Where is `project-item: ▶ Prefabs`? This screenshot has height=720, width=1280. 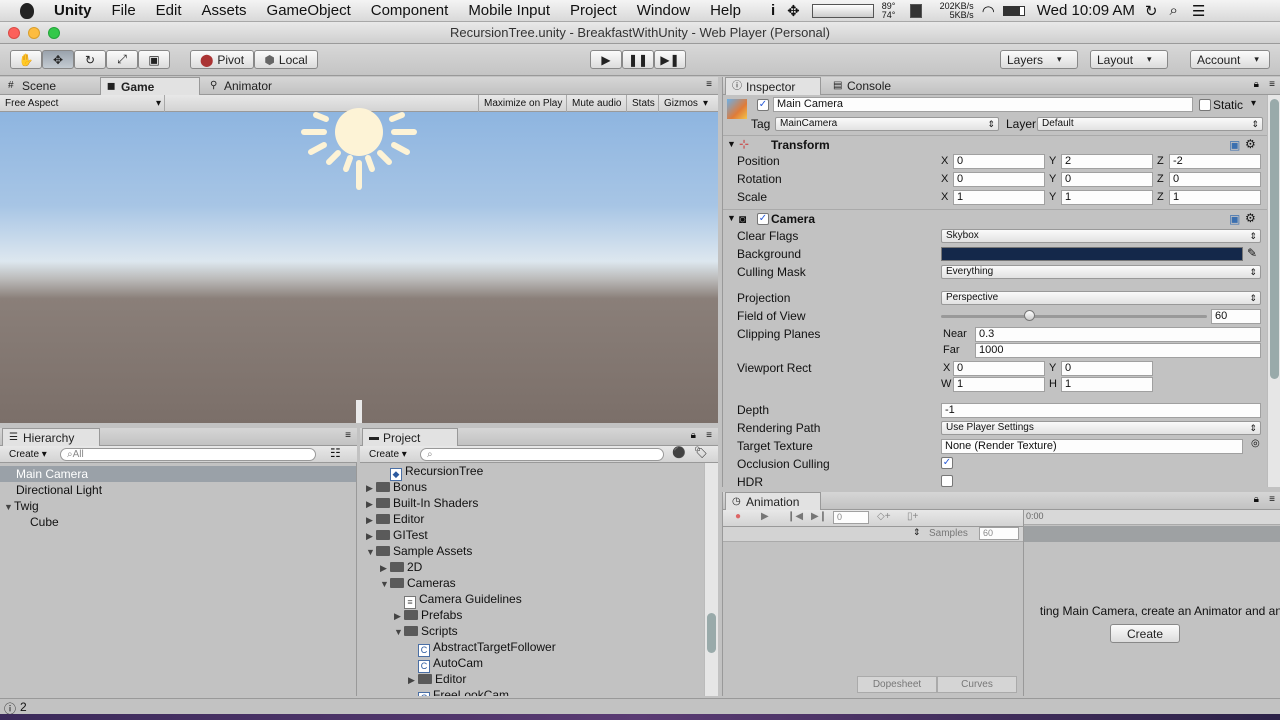
project-item: ▶ Prefabs is located at coordinates (532, 615).